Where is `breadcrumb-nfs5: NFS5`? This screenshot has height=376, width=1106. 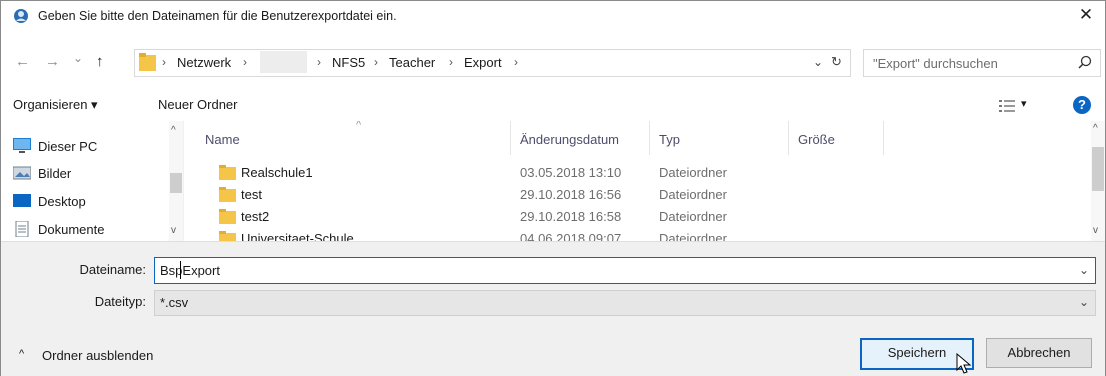
breadcrumb-nfs5: NFS5 is located at coordinates (348, 62).